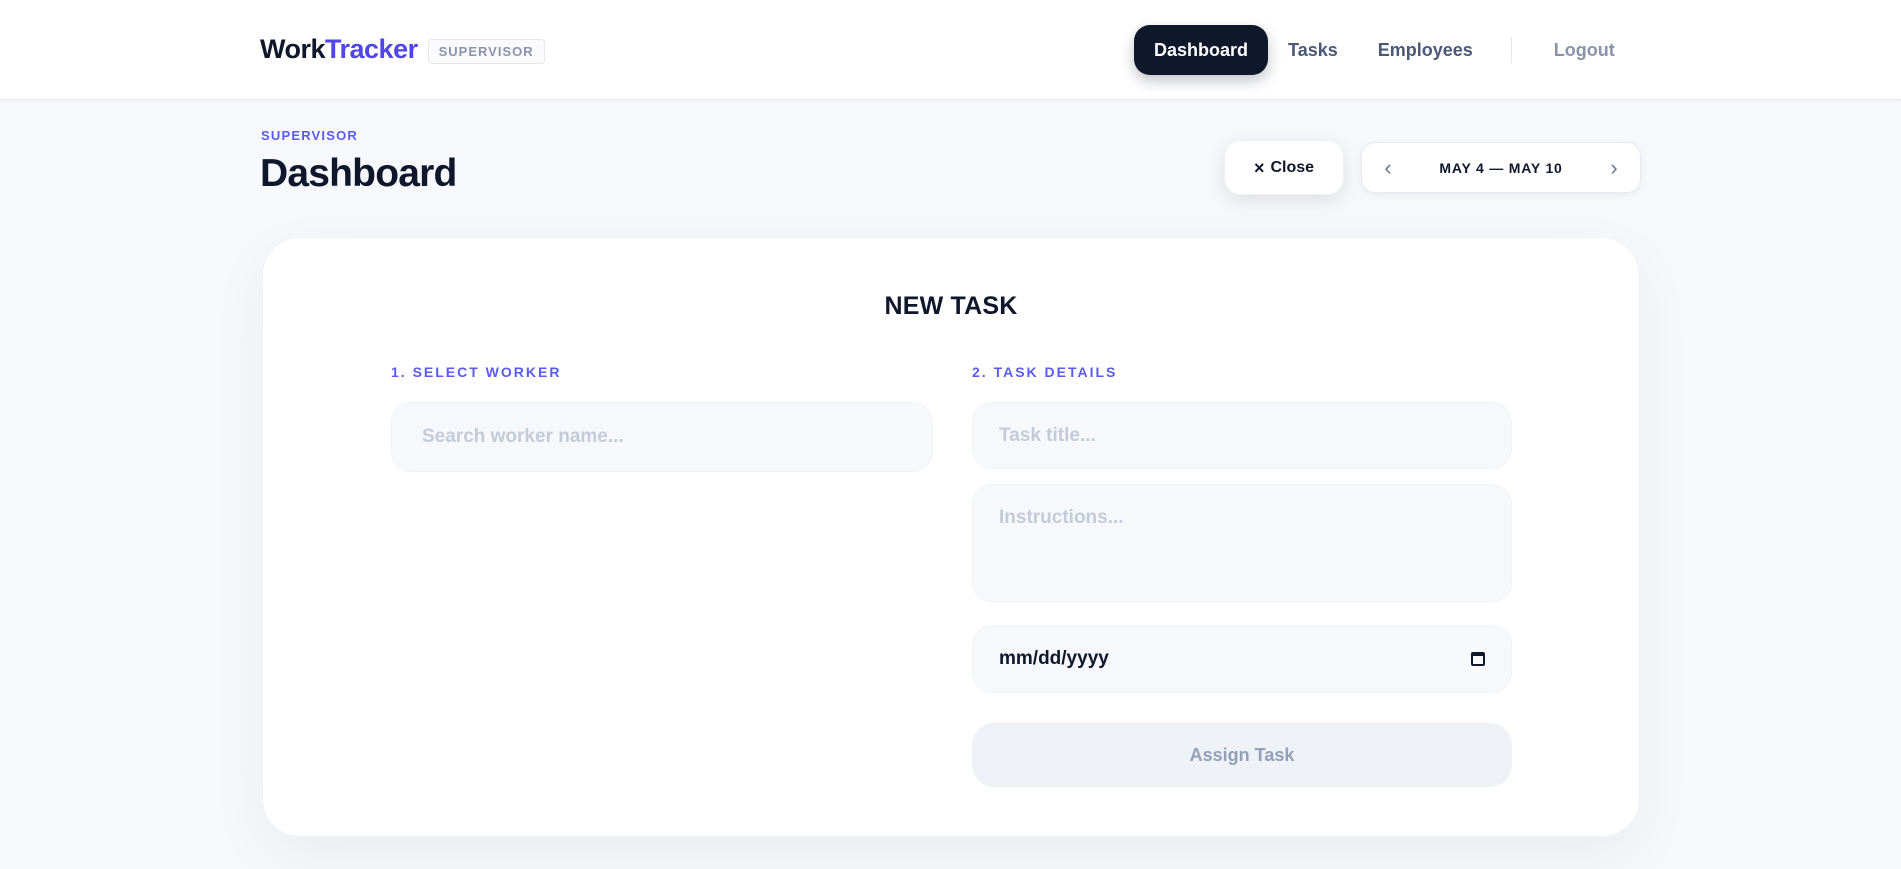 The image size is (1901, 869). I want to click on due-date-placeholder: mm/dd/yyyy, so click(1054, 658).